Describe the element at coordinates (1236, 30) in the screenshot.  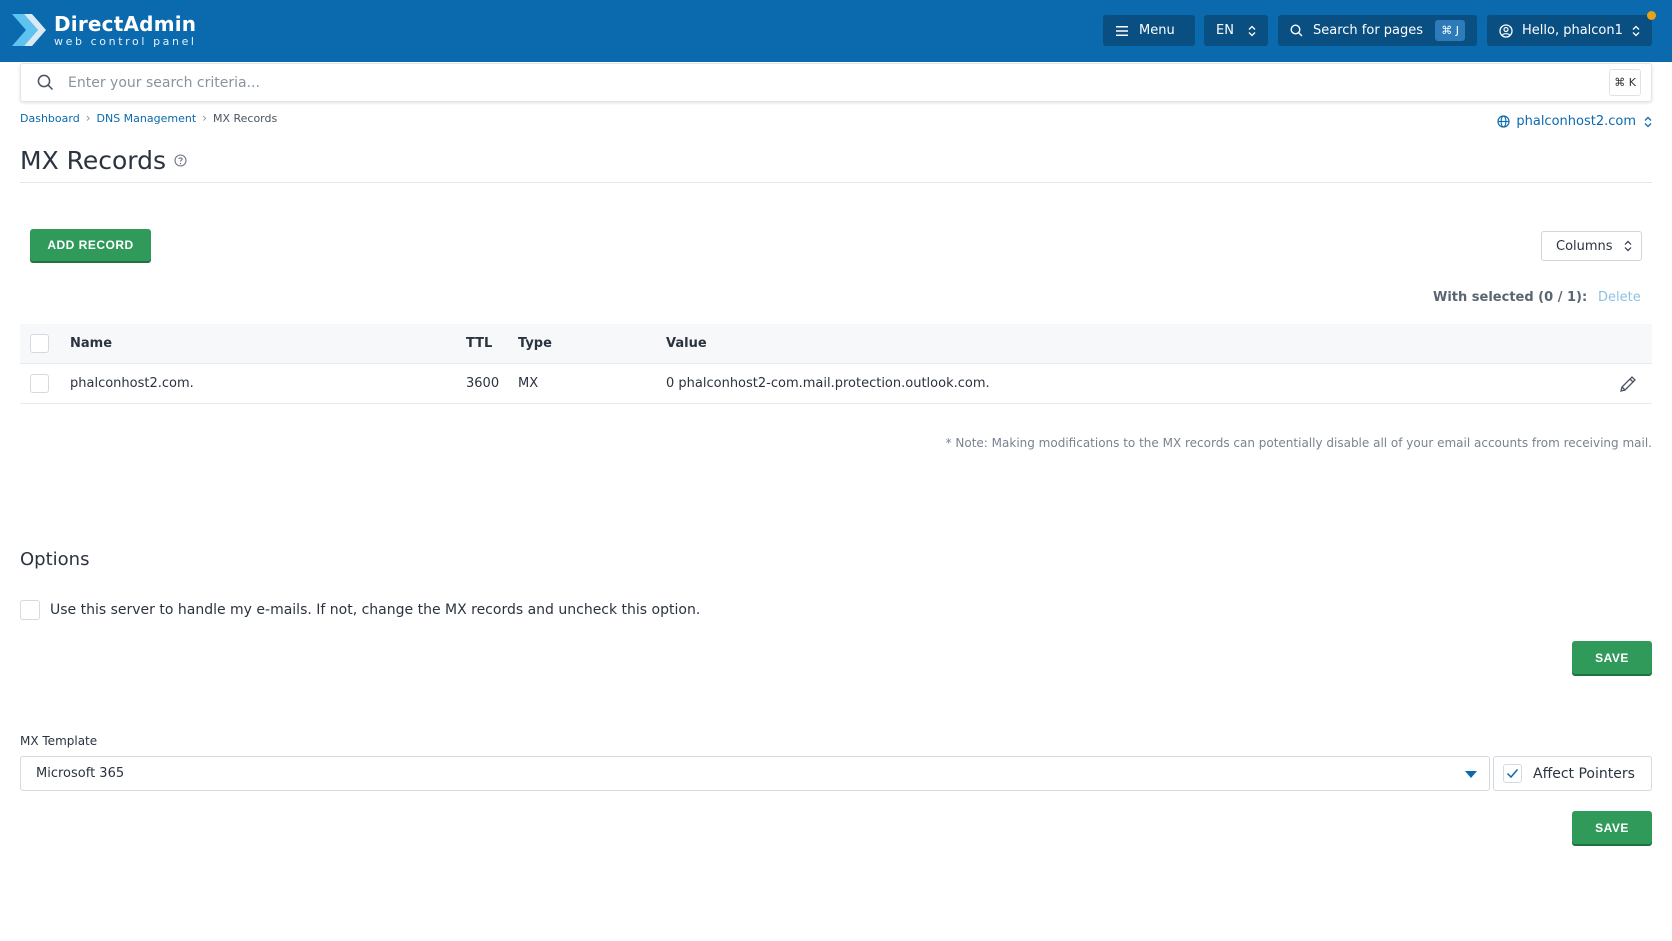
I see `language-selector: EN` at that location.